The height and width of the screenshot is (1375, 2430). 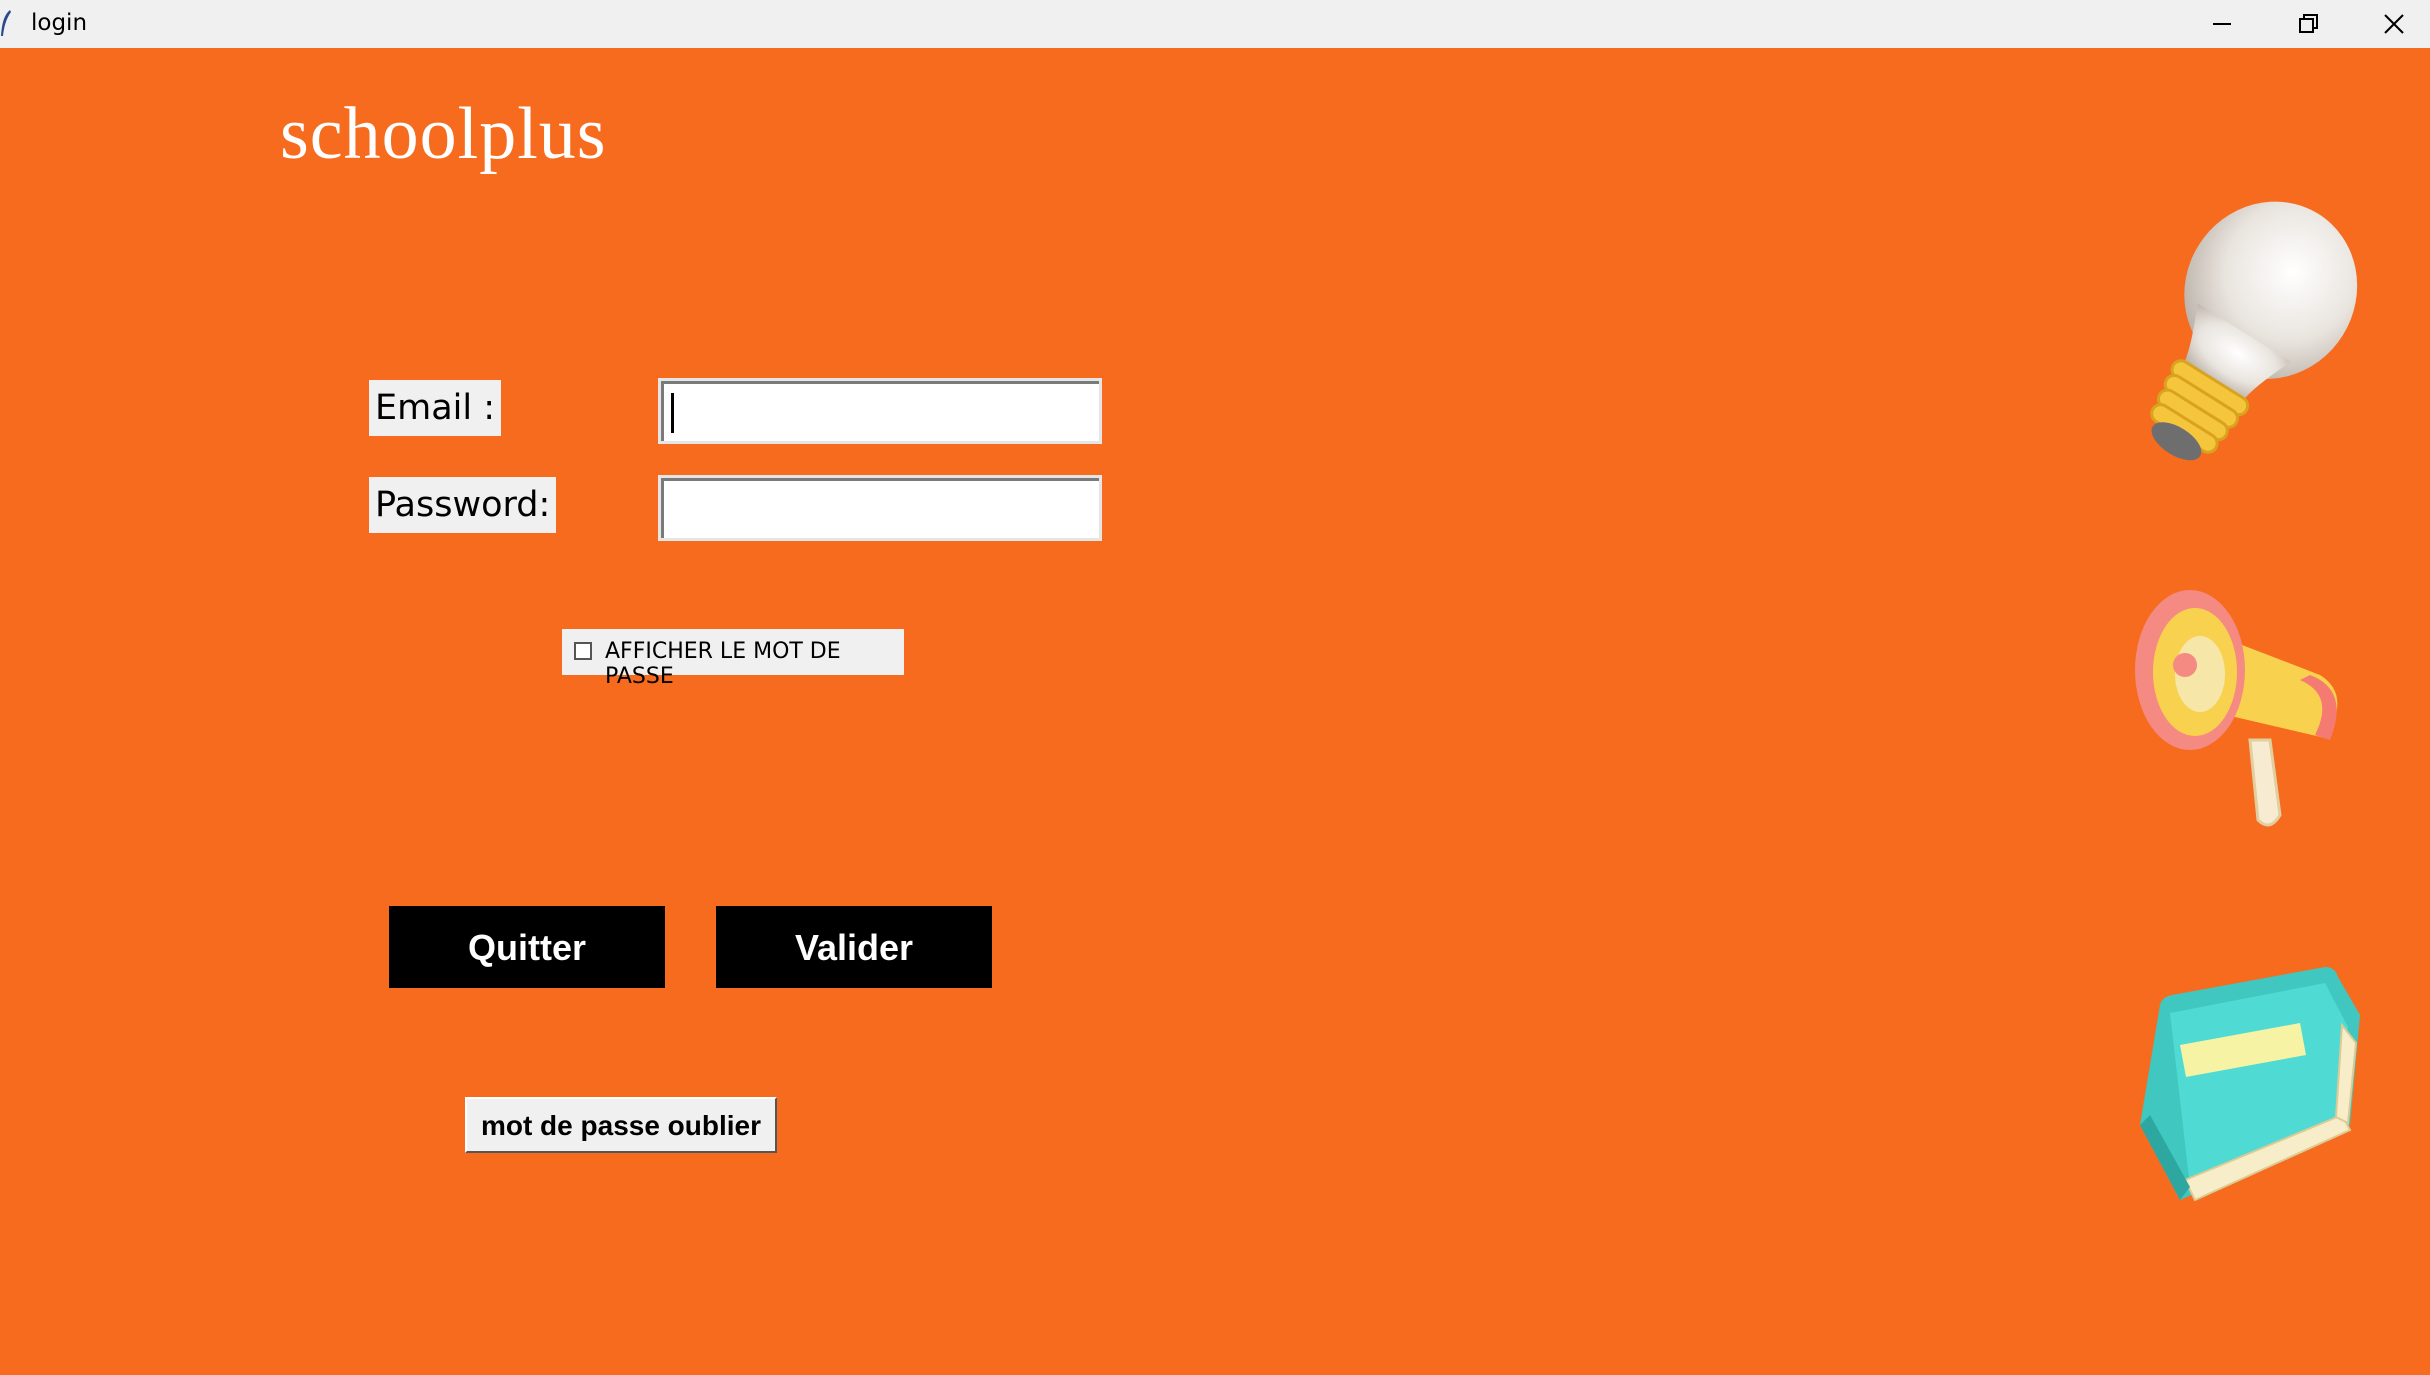 I want to click on show-password-label: AFFICHER LE MOT DE PASSE, so click(x=723, y=664).